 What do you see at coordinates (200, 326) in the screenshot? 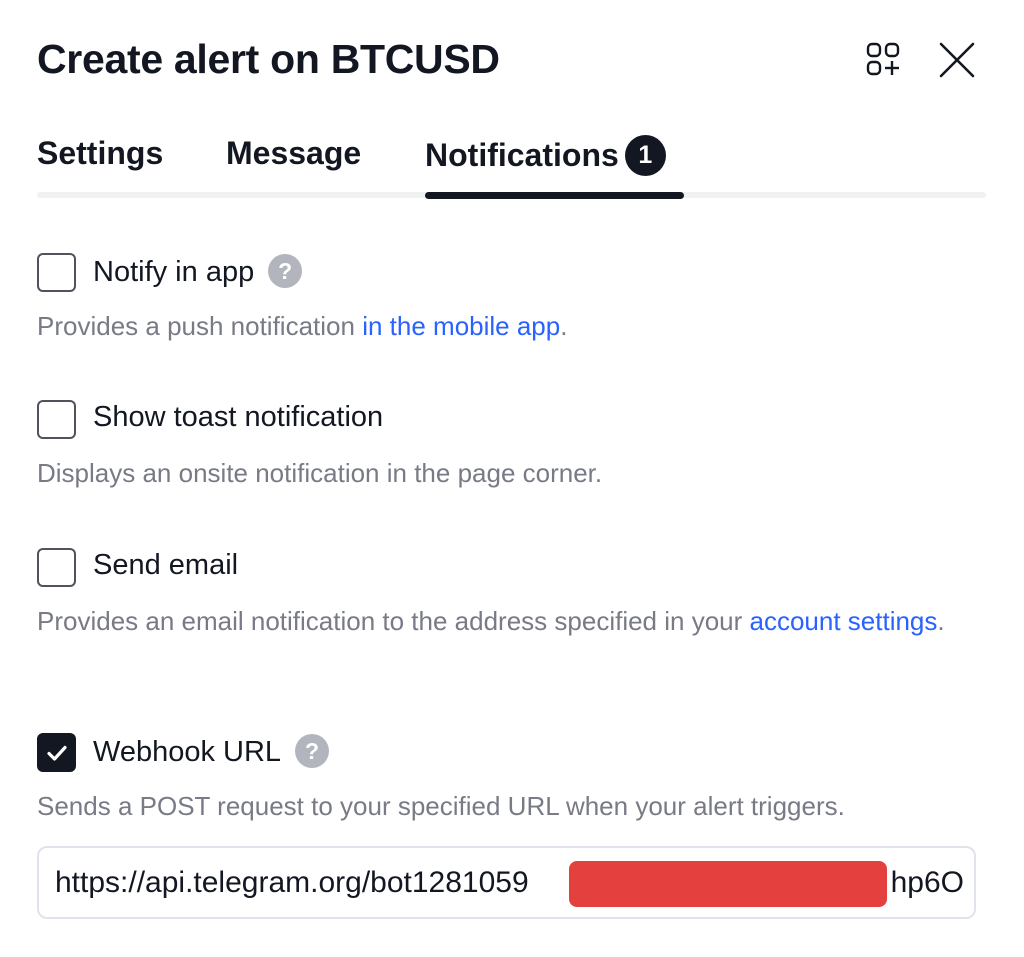
I see `desc-text: Provides a push notification` at bounding box center [200, 326].